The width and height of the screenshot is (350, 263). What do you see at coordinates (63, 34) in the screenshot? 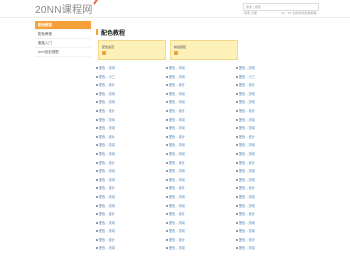
I see `sidebar-item-1: 配色教程` at bounding box center [63, 34].